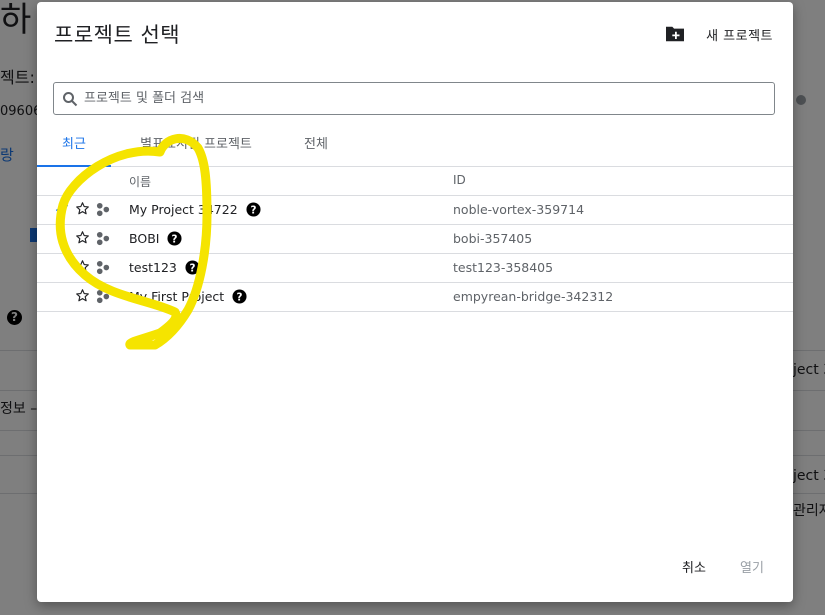  Describe the element at coordinates (519, 209) in the screenshot. I see `project-id: noble-vortex-359714` at that location.